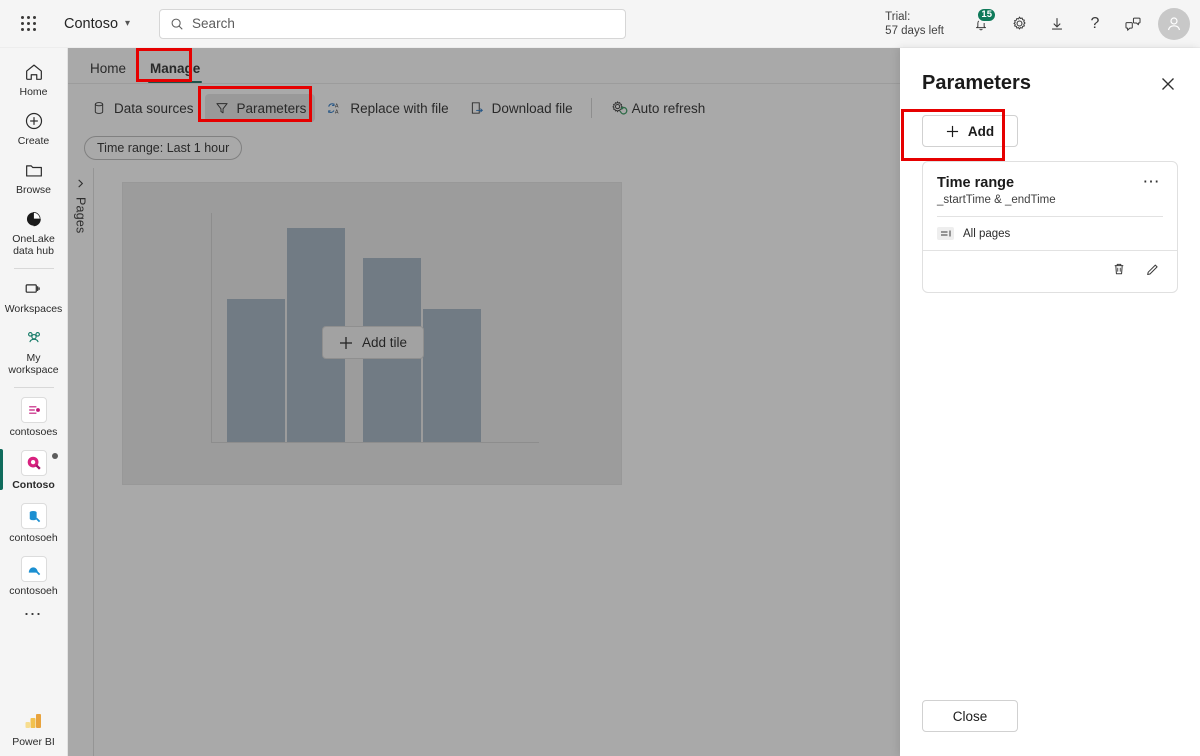 The image size is (1200, 756). I want to click on header-actions: Trial: 57 days left 15 ?, so click(1042, 24).